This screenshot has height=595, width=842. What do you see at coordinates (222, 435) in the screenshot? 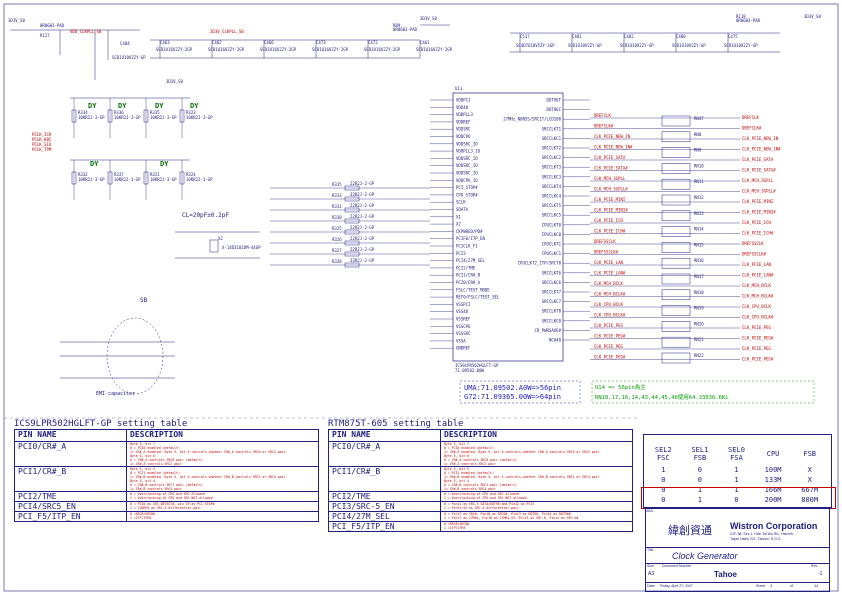
I see `table1-head-desc: DESCRIPTION` at bounding box center [222, 435].